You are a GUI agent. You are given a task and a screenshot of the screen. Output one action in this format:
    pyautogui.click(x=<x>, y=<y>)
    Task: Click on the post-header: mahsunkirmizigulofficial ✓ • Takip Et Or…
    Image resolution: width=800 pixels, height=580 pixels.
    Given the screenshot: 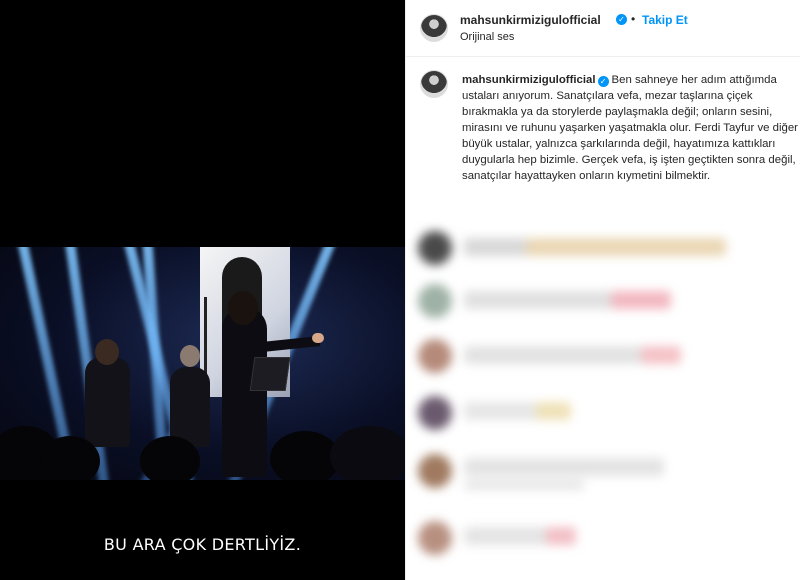 What is the action you would take?
    pyautogui.click(x=603, y=28)
    